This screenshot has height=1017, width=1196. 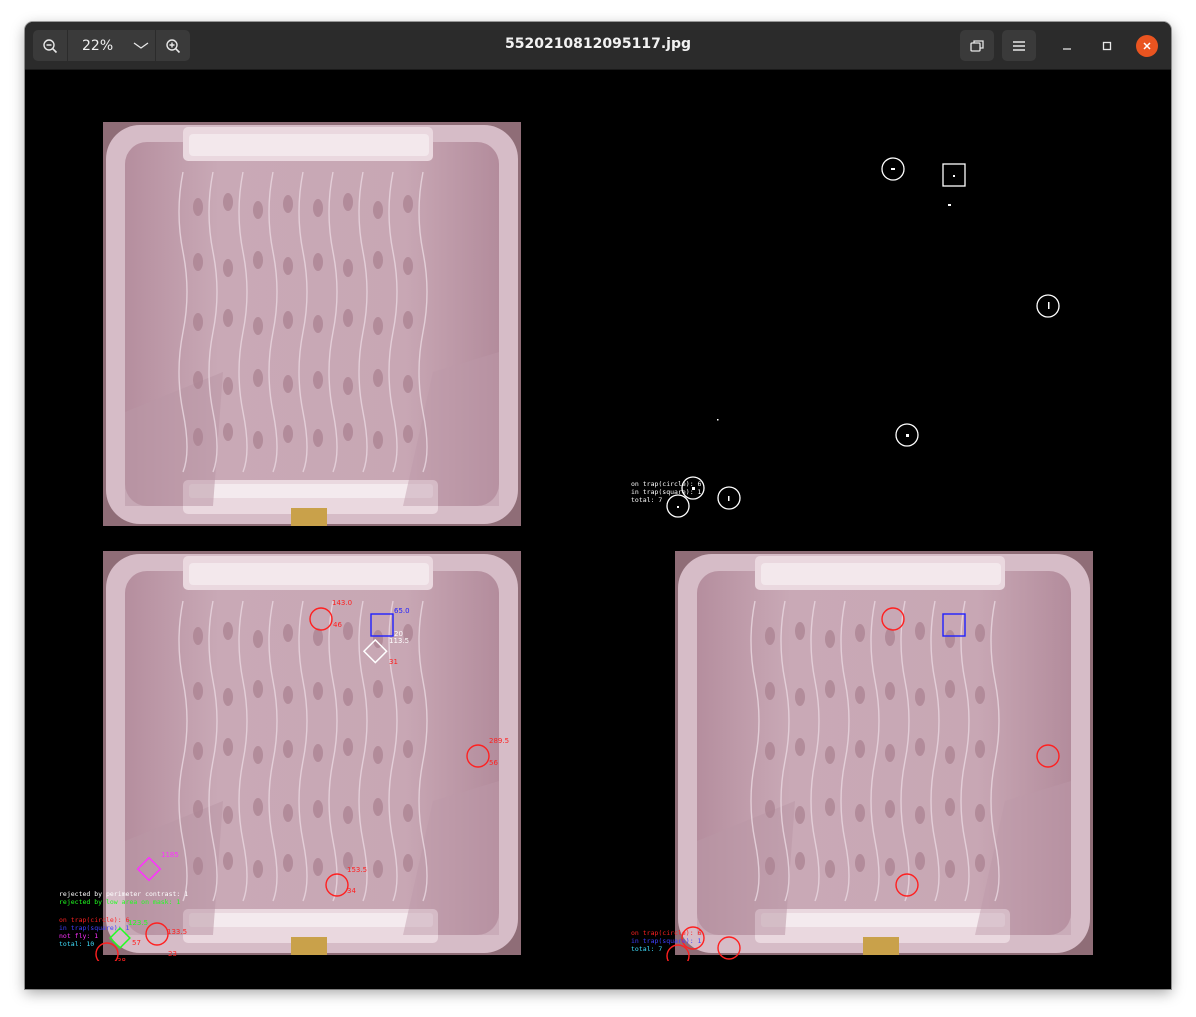 I want to click on menu-button, so click(x=1019, y=45).